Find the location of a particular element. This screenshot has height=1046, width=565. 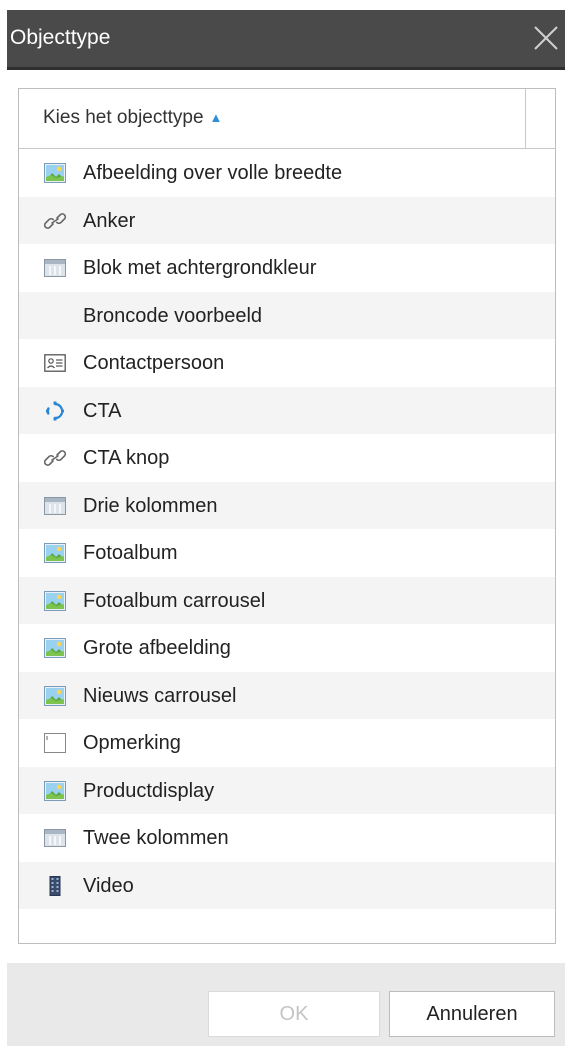

column-header-objecttype: Kies het objecttype ▲ is located at coordinates (287, 119).